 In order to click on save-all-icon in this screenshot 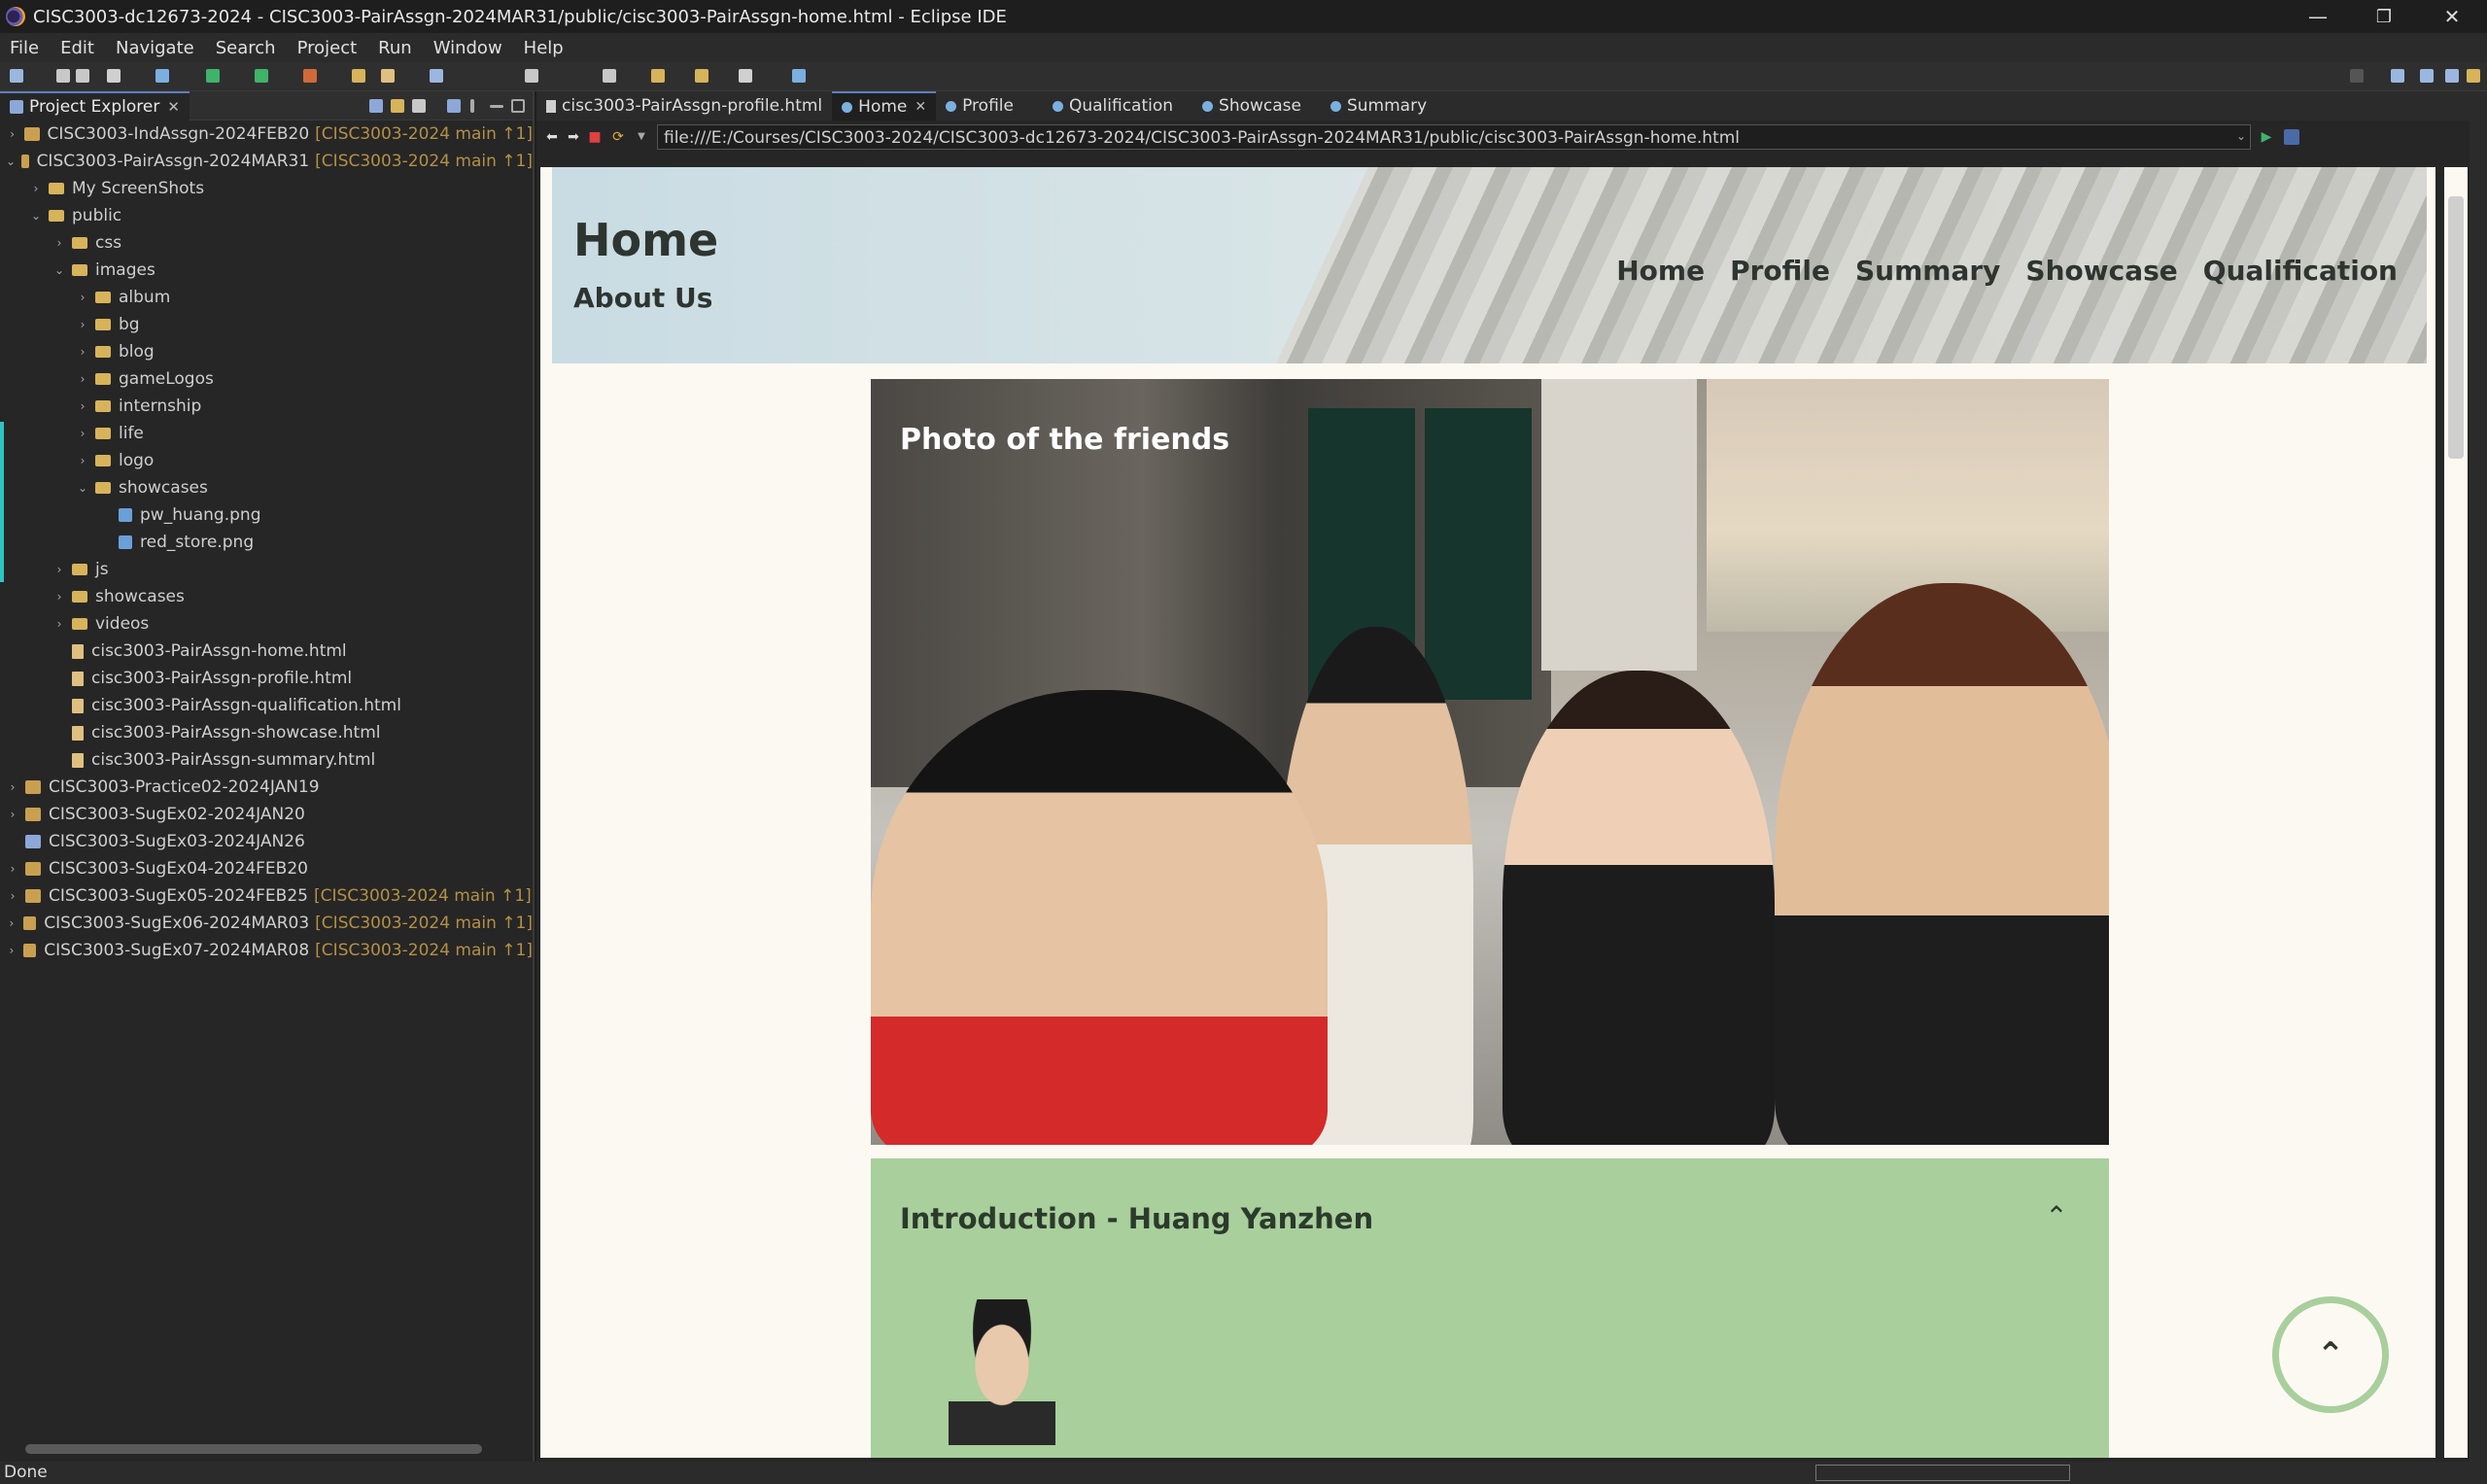, I will do `click(82, 76)`.